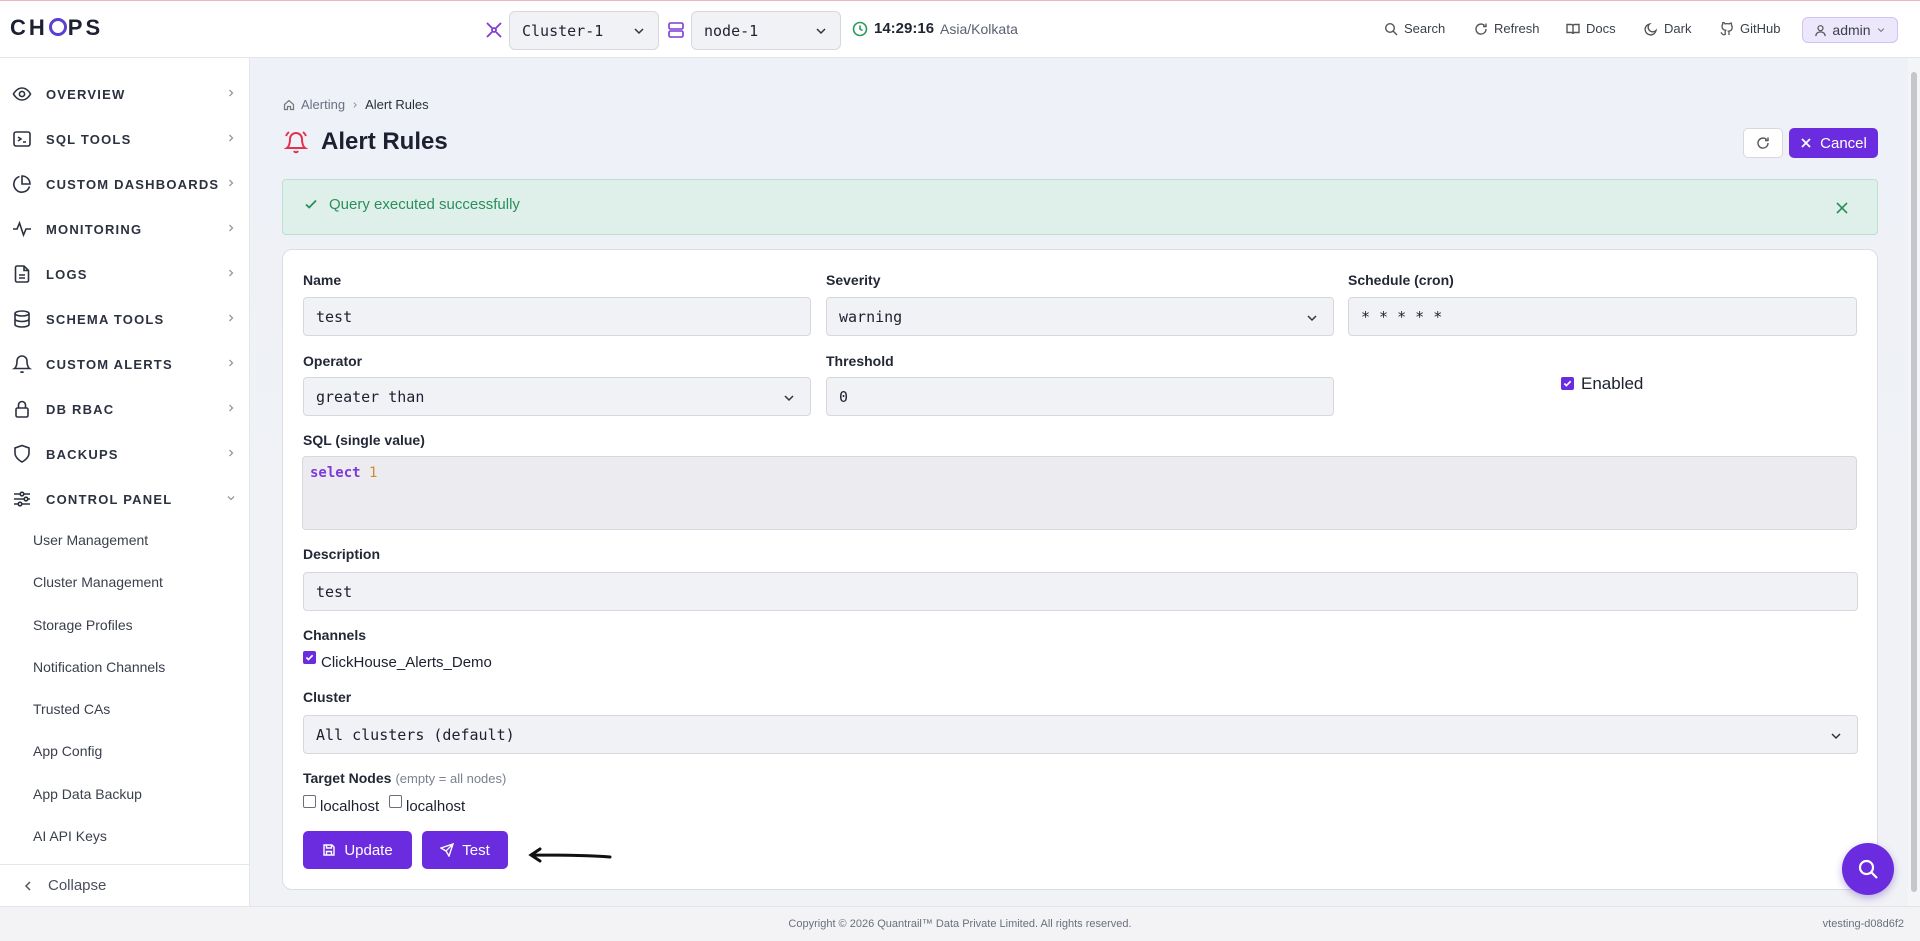 This screenshot has height=941, width=1920. Describe the element at coordinates (356, 104) in the screenshot. I see `breadcrumb: Alerting Alert Rules` at that location.